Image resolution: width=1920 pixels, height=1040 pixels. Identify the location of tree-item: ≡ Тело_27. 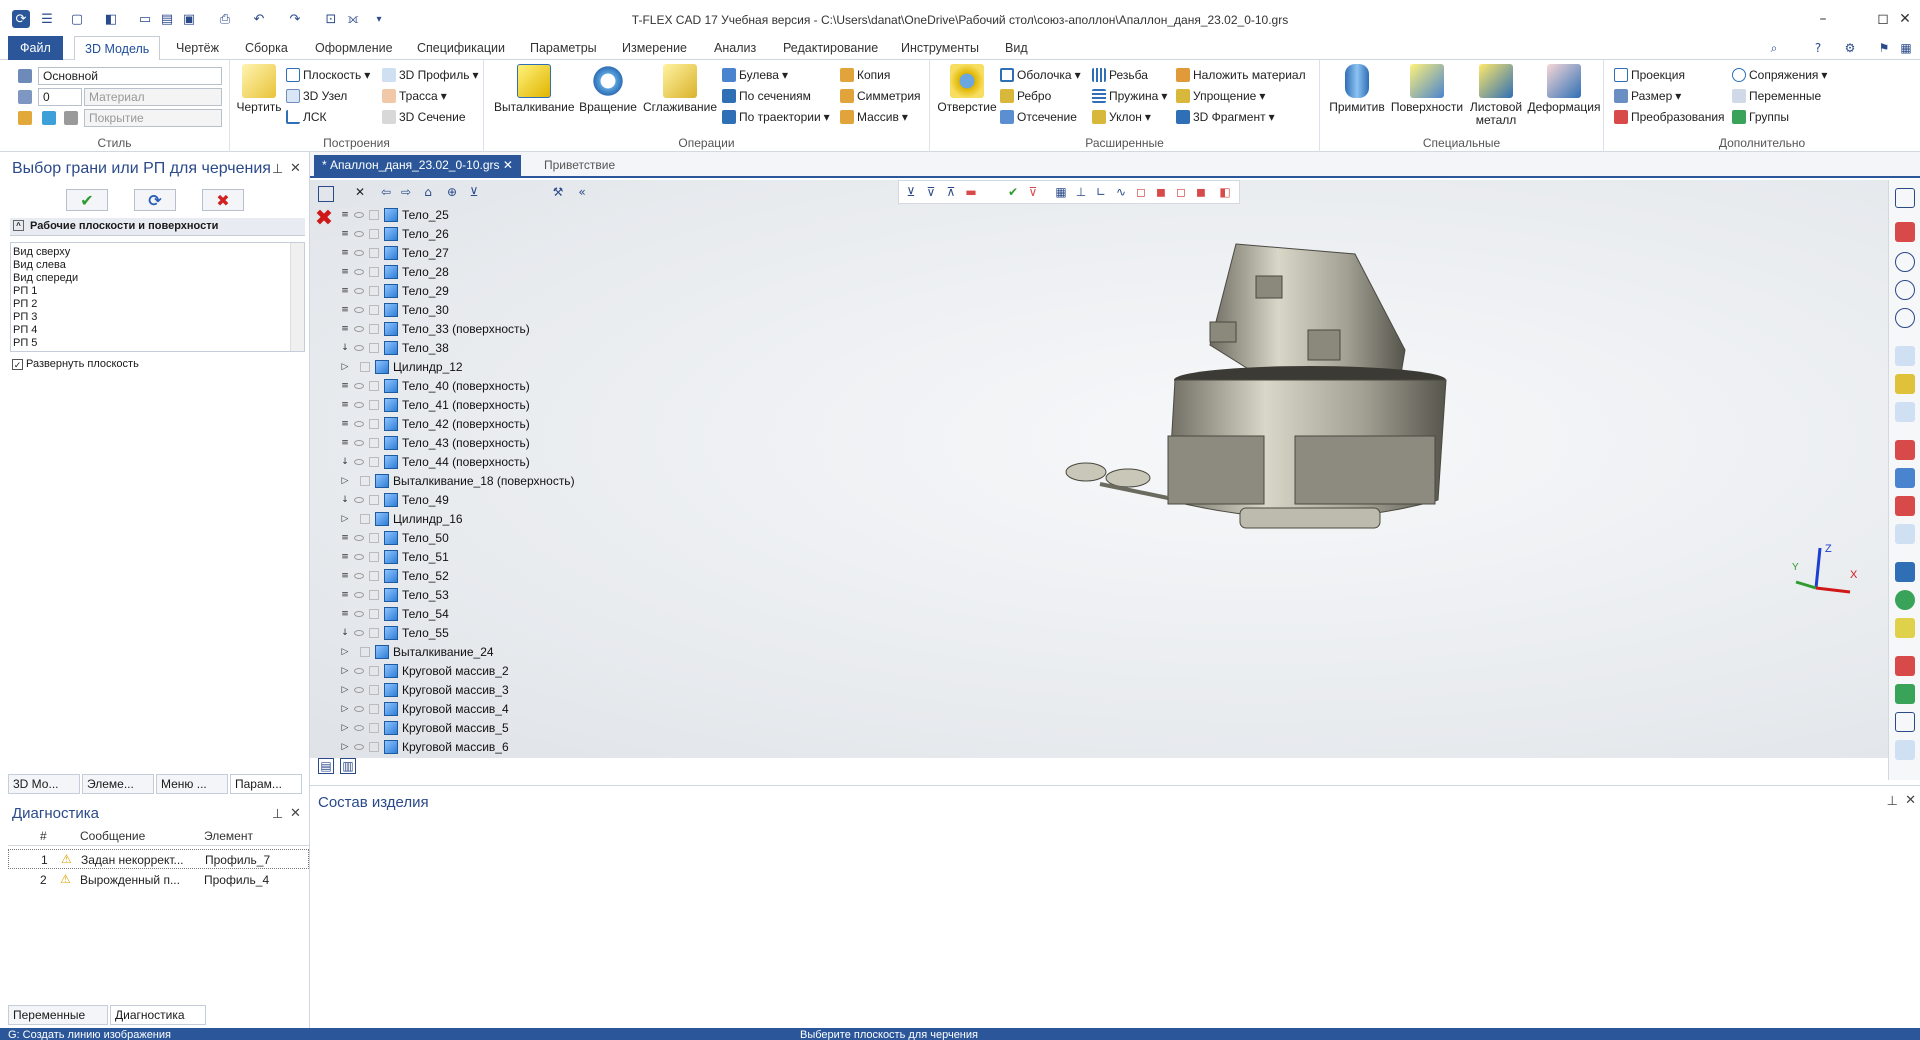
(394, 252).